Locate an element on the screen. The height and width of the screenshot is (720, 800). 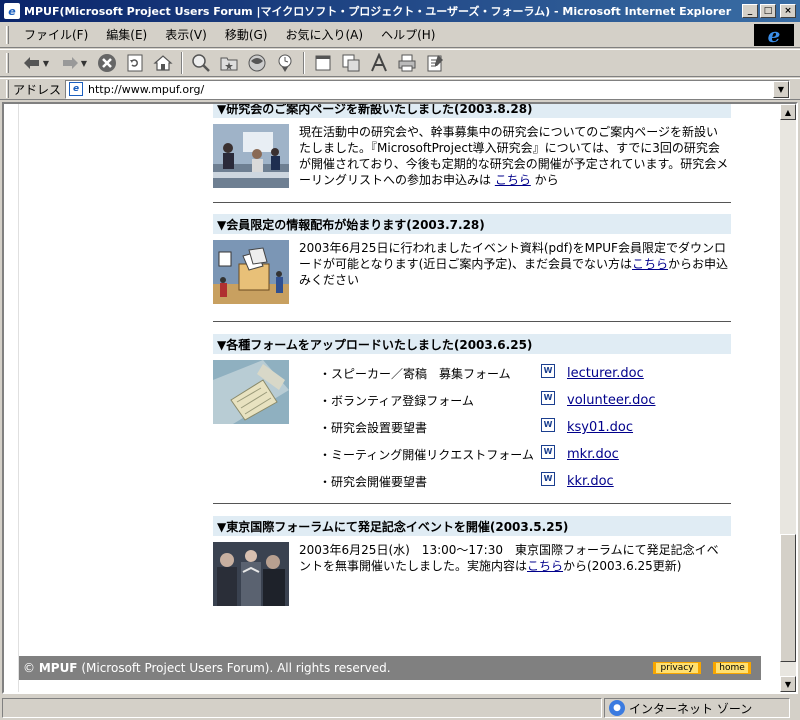
font-size-button is located at coordinates (379, 63).